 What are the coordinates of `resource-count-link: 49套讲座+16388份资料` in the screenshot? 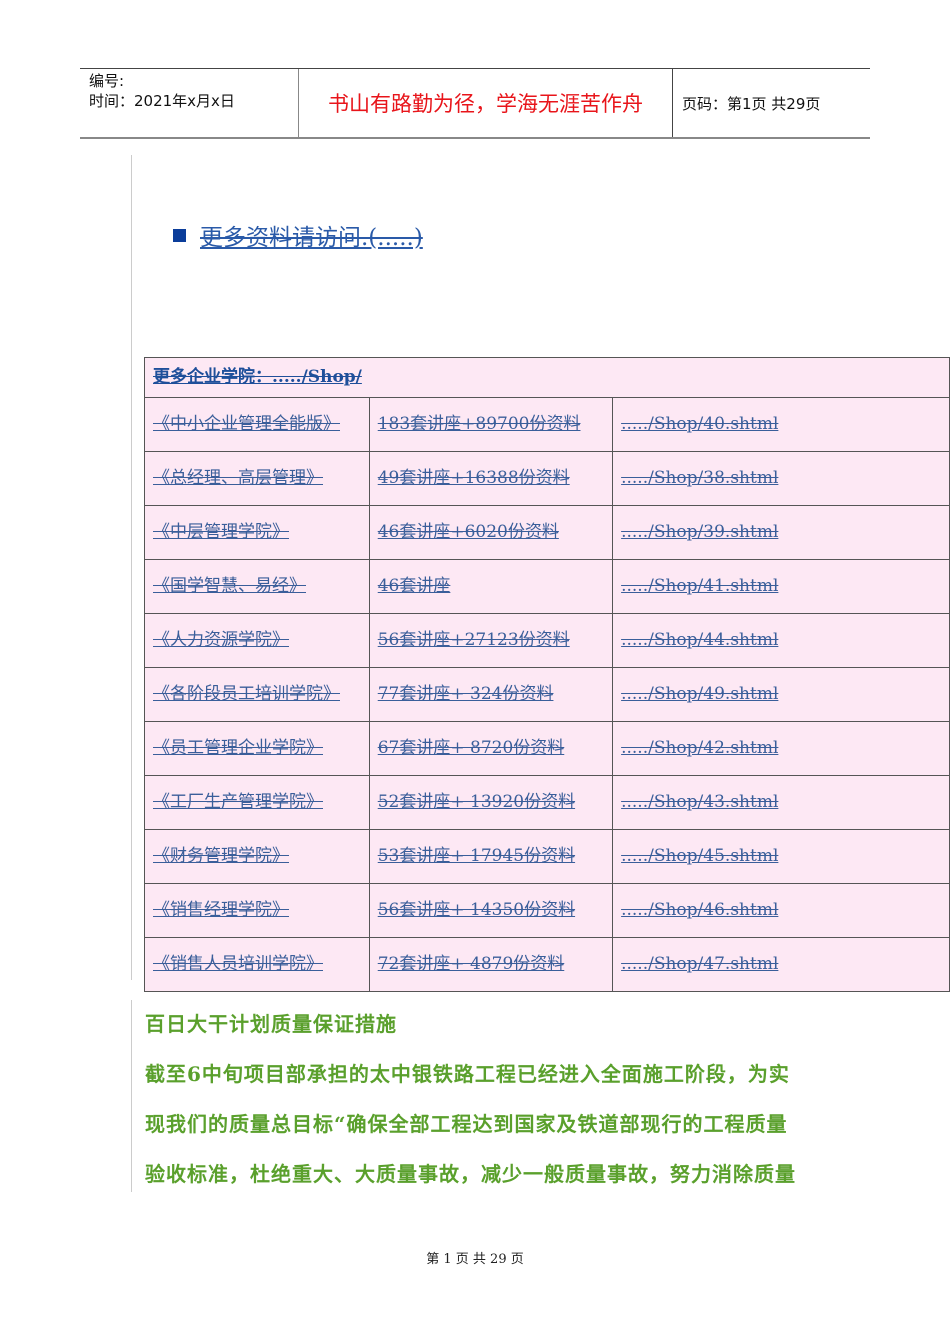 It's located at (474, 478).